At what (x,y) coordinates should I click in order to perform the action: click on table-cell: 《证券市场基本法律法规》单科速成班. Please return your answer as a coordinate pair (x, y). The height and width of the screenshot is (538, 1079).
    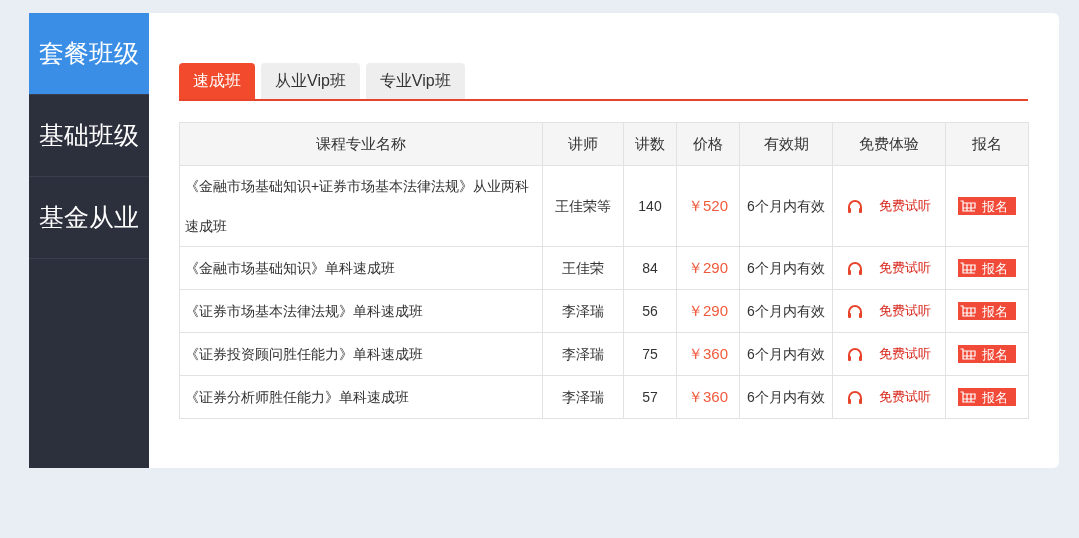
    Looking at the image, I should click on (361, 311).